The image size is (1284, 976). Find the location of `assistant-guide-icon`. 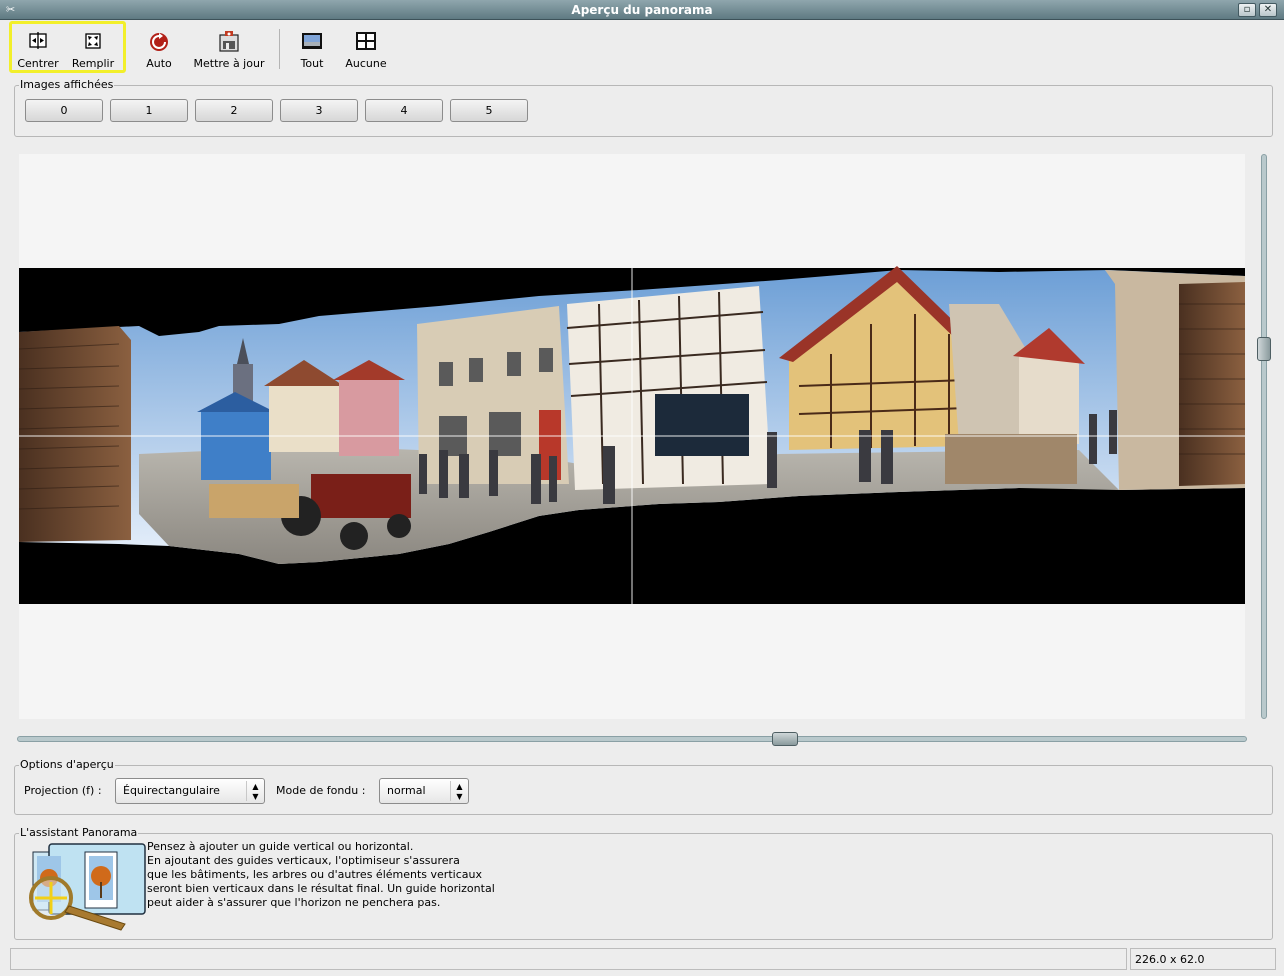

assistant-guide-icon is located at coordinates (87, 887).